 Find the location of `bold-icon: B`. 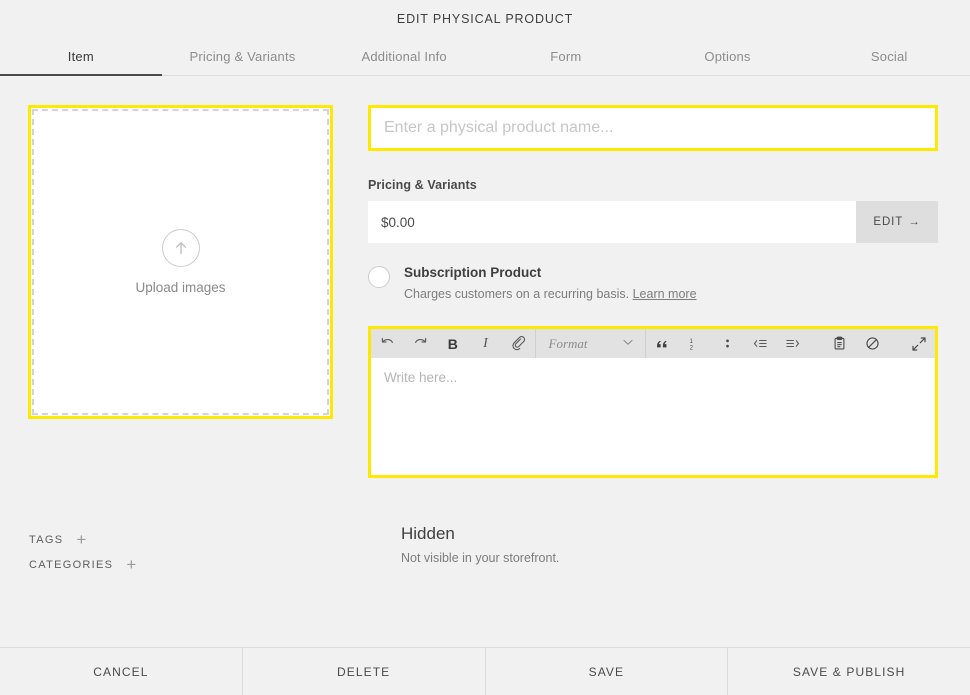

bold-icon: B is located at coordinates (452, 343).